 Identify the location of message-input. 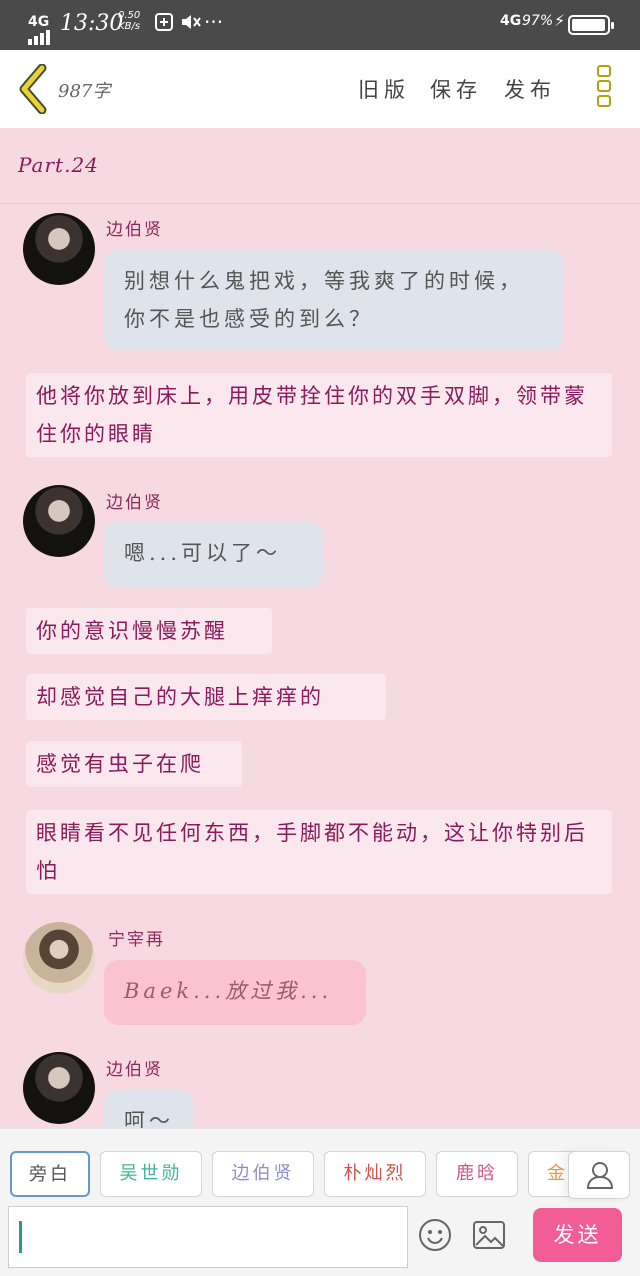
(208, 1237).